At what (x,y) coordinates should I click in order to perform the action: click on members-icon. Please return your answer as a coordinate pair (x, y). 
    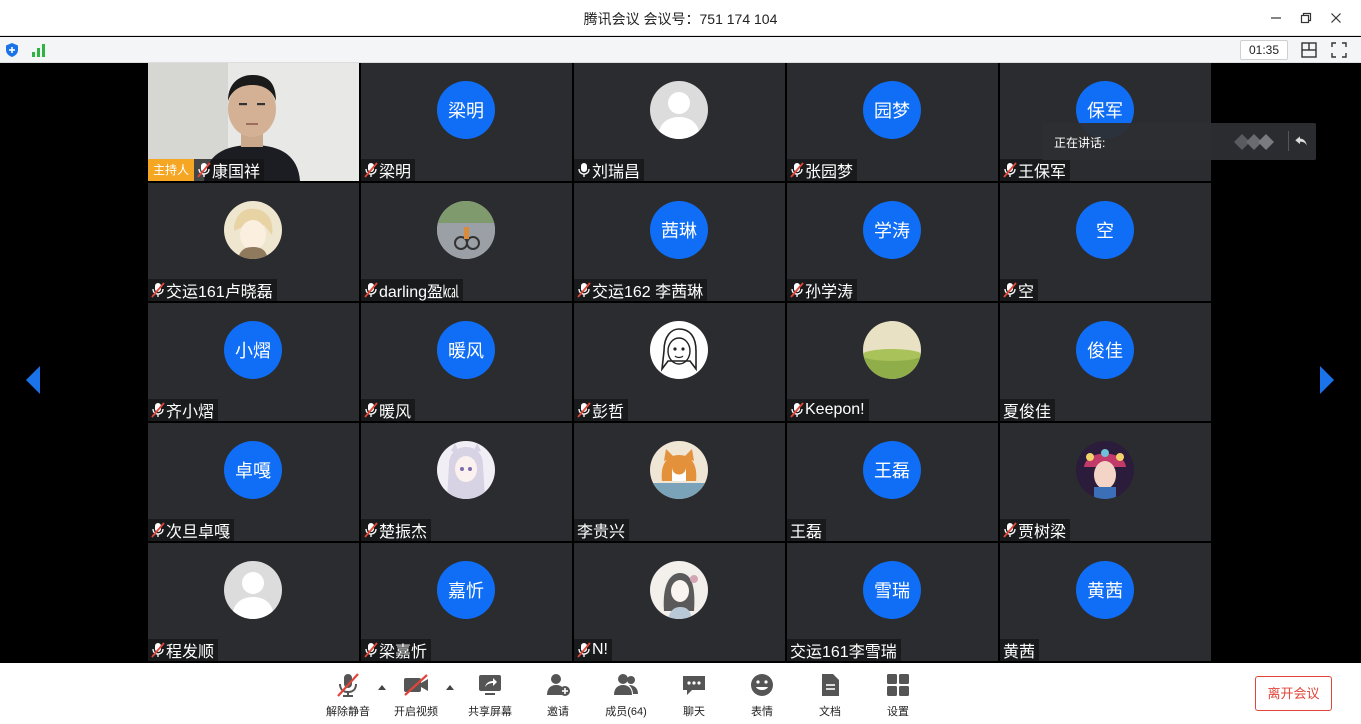
    Looking at the image, I should click on (626, 684).